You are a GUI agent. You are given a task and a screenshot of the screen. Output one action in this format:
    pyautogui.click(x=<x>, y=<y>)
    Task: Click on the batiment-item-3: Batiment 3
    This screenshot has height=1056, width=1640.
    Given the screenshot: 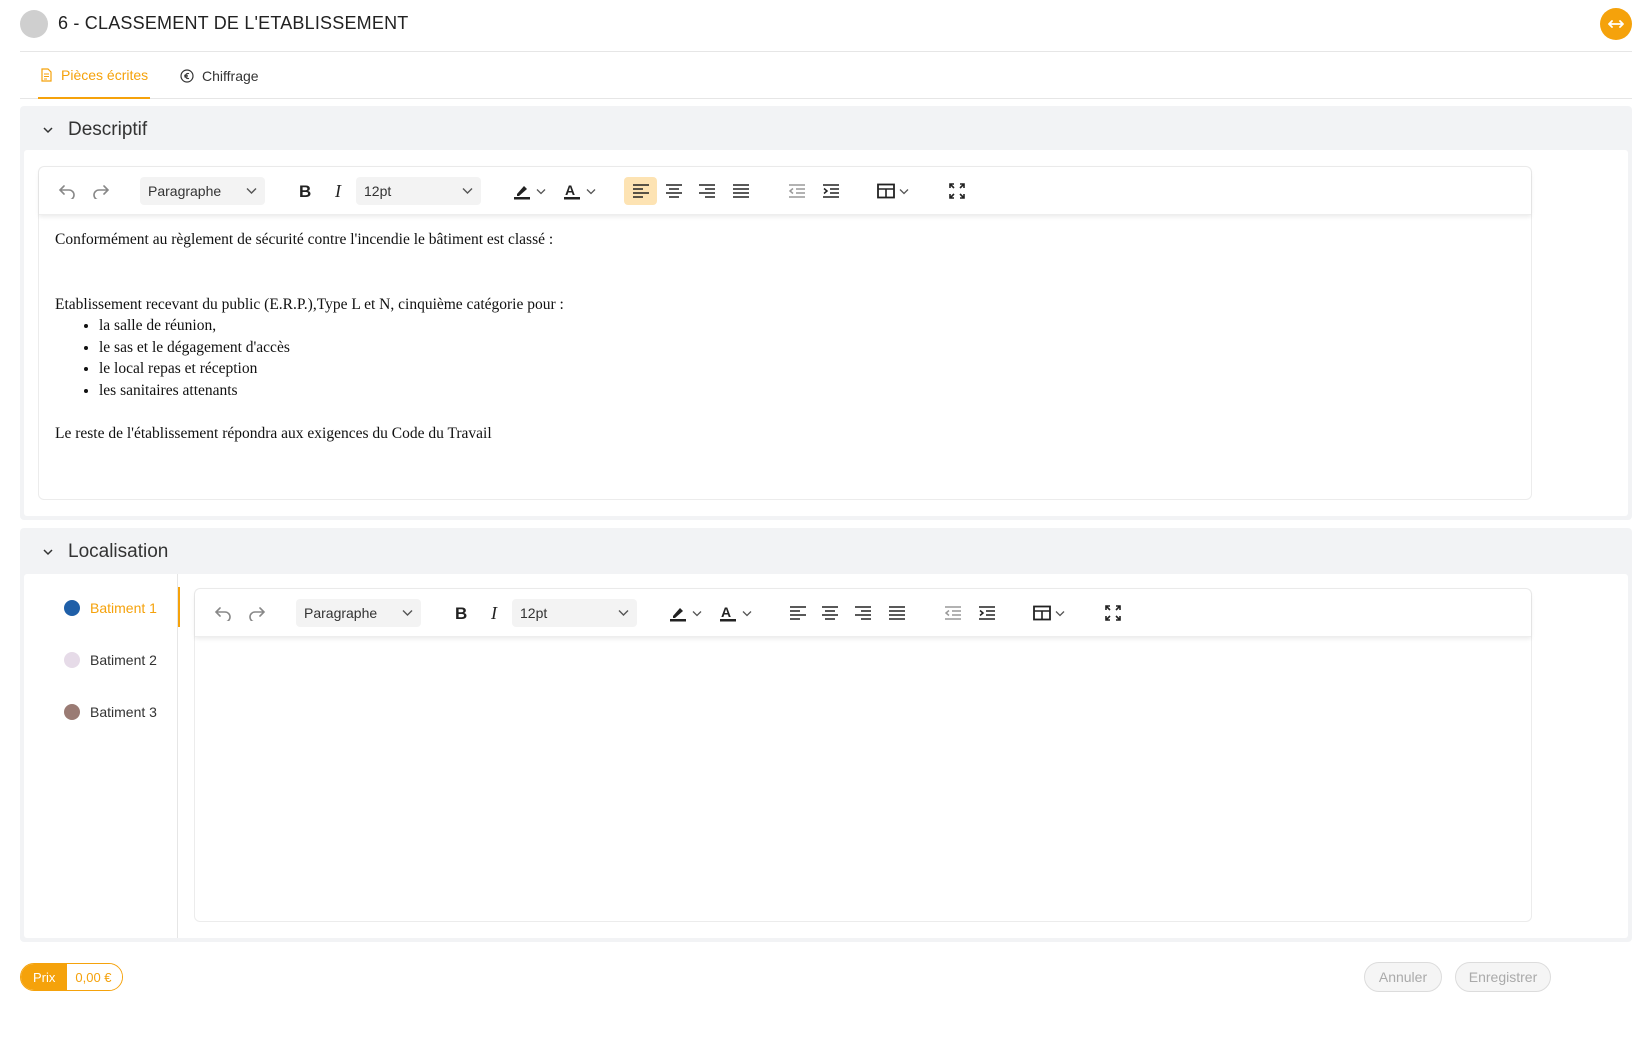 What is the action you would take?
    pyautogui.click(x=121, y=712)
    